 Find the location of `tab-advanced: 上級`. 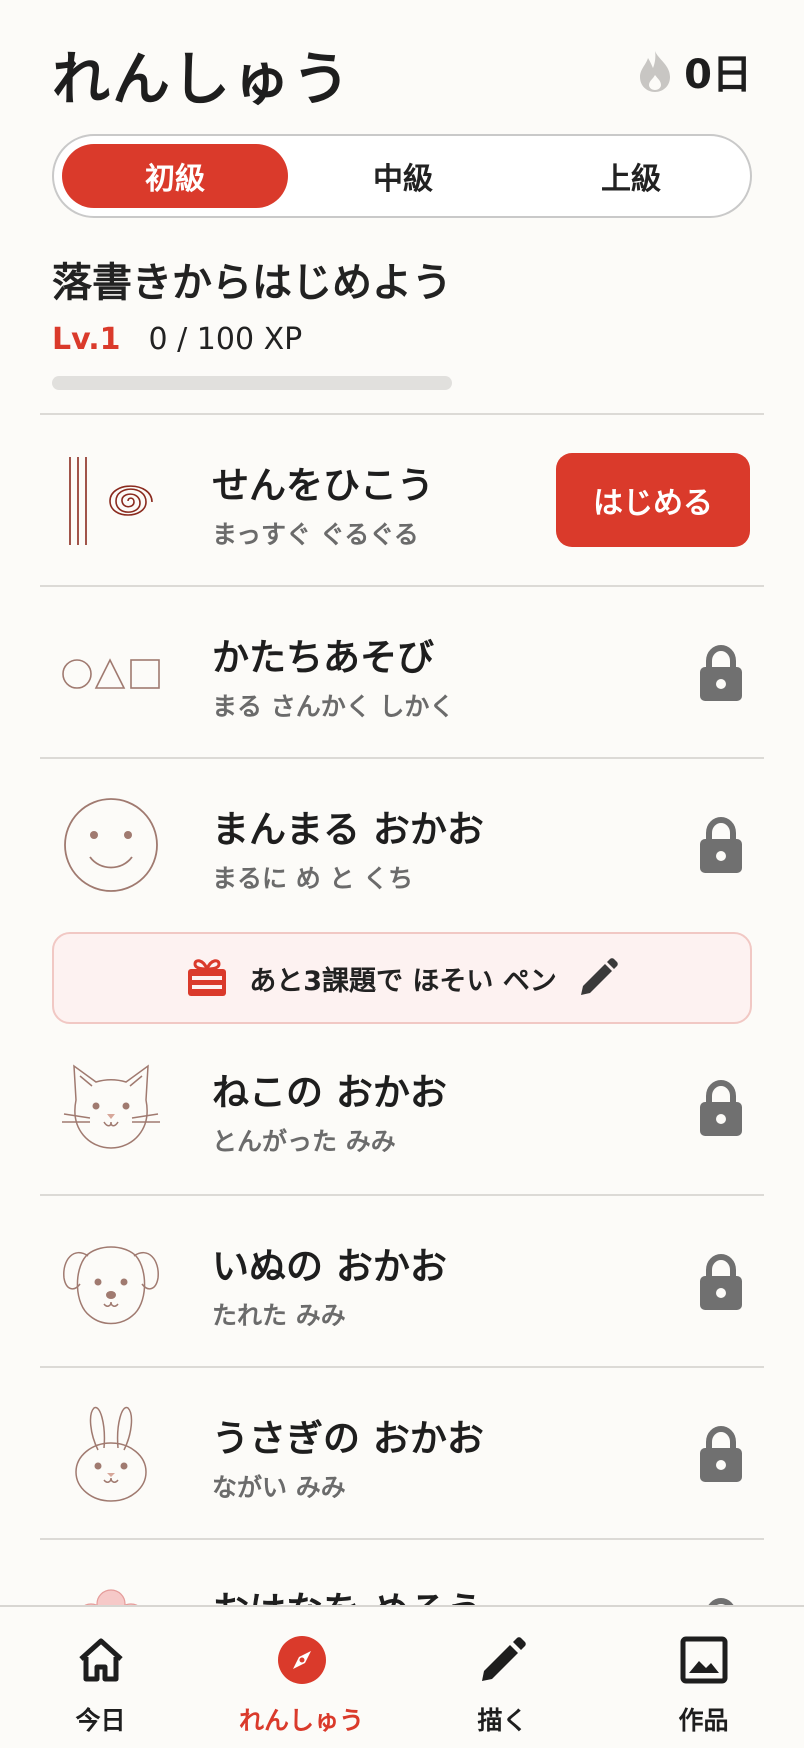

tab-advanced: 上級 is located at coordinates (631, 176).